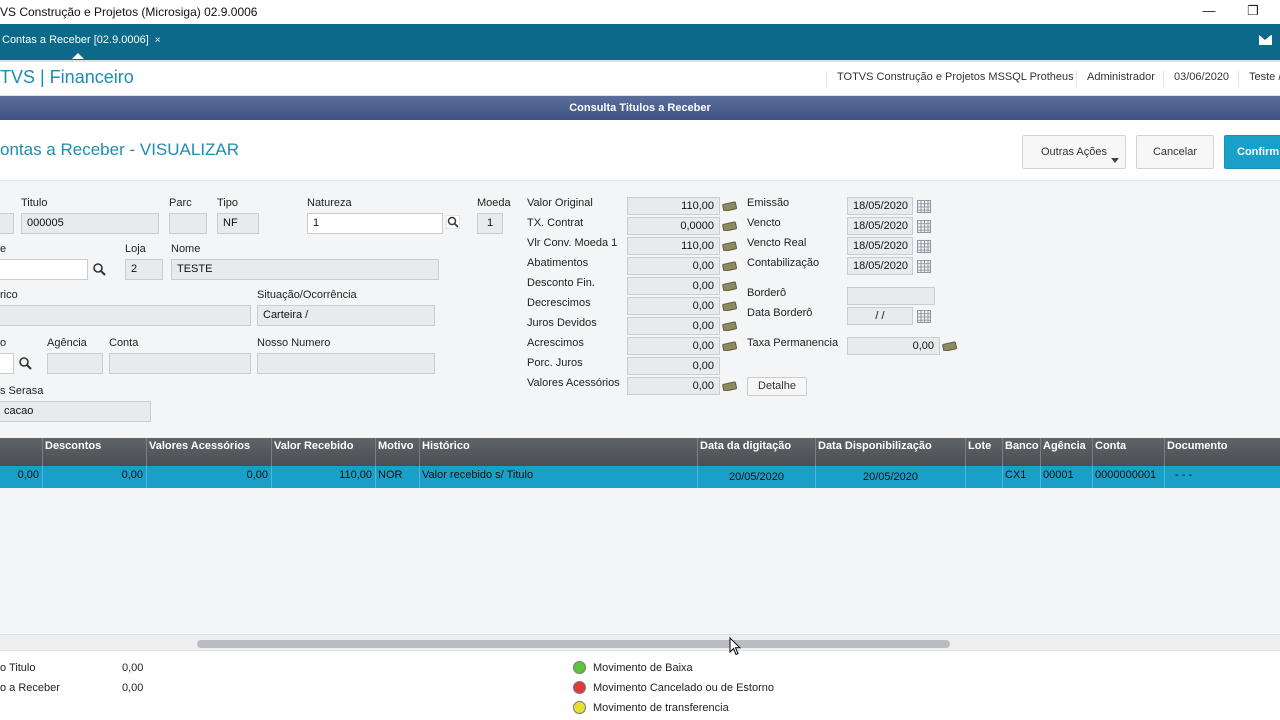  What do you see at coordinates (1129, 477) in the screenshot?
I see `table-cell: 0000000001` at bounding box center [1129, 477].